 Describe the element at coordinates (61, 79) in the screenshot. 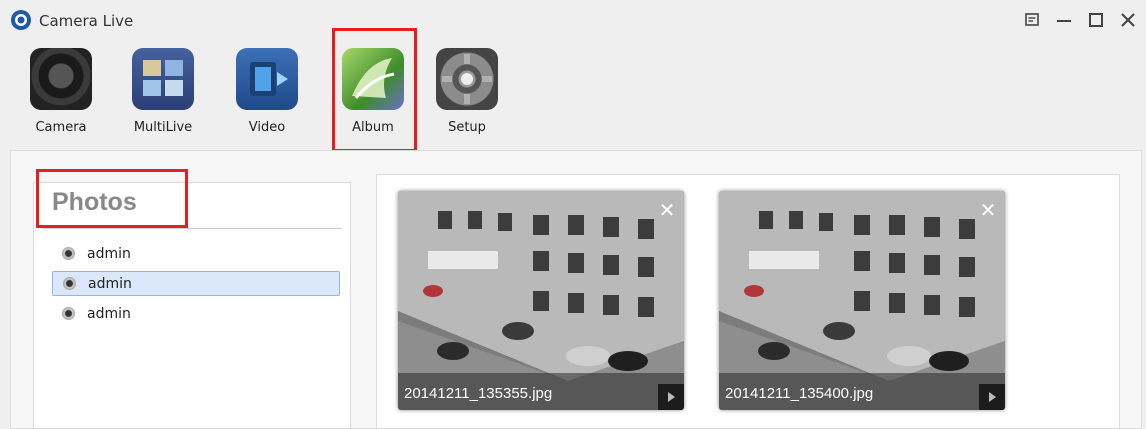

I see `camera-icon` at that location.